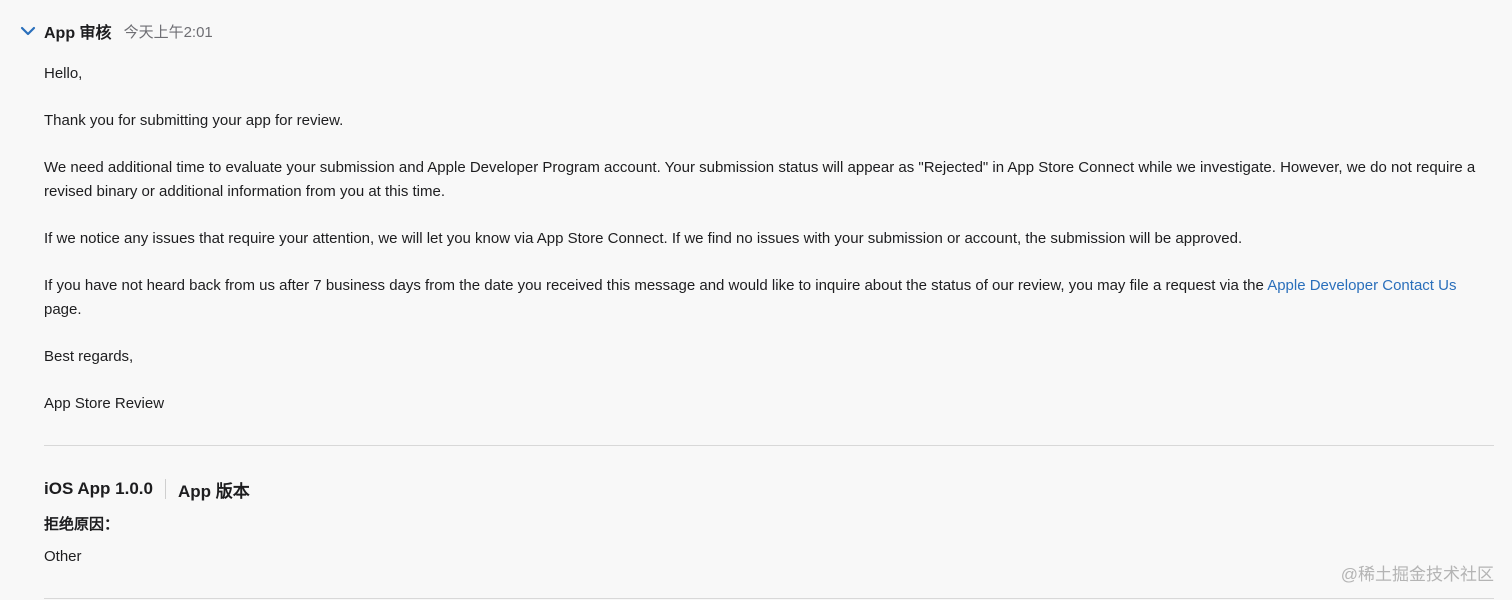  Describe the element at coordinates (769, 598) in the screenshot. I see `divider-bottom` at that location.